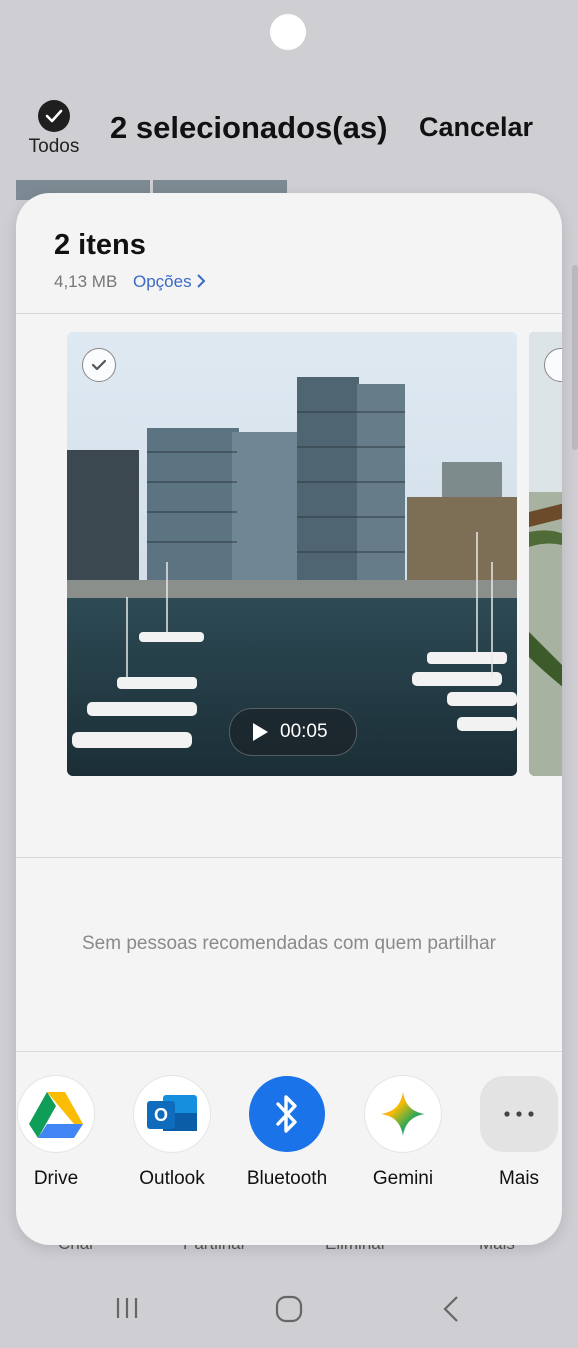 The height and width of the screenshot is (1348, 578). Describe the element at coordinates (519, 1178) in the screenshot. I see `app-label: Mais` at that location.